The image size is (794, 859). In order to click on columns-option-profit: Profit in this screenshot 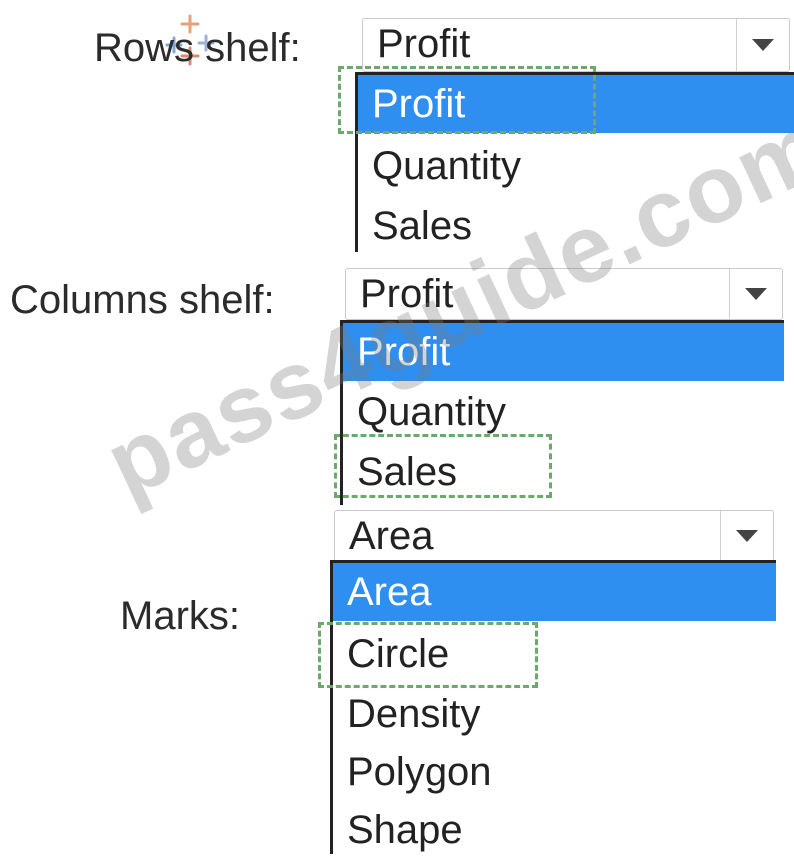, I will do `click(563, 352)`.